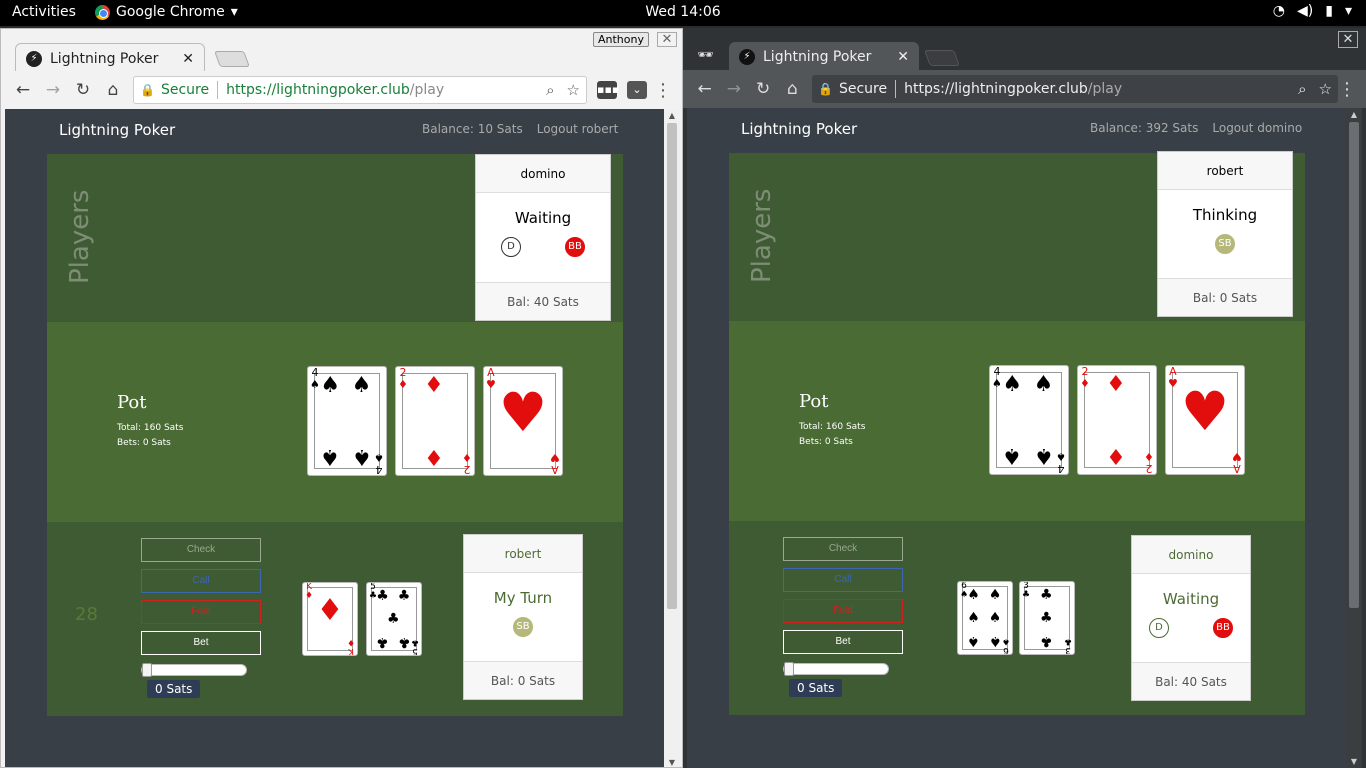 Image resolution: width=1366 pixels, height=768 pixels. I want to click on playing-card: A ♥ A ♥ ♥, so click(523, 421).